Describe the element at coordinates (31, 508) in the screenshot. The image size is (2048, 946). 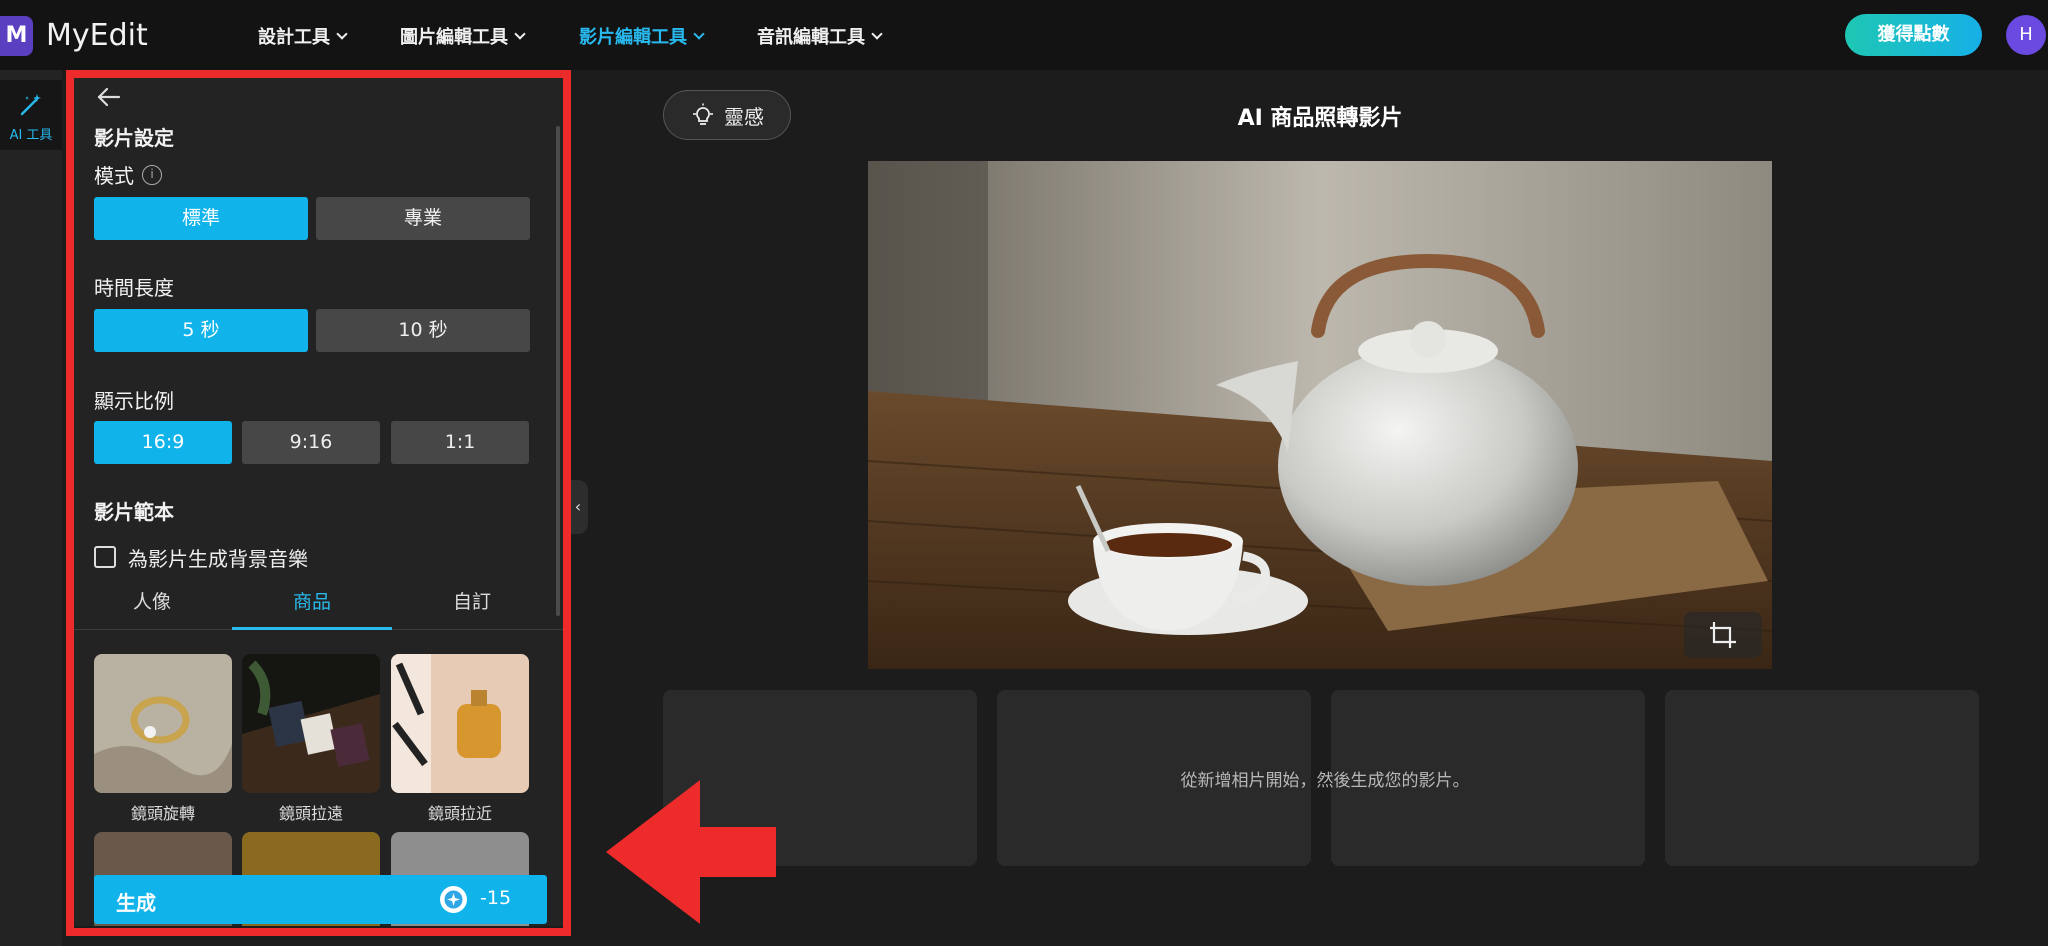
I see `tool-rail: AI 工具` at that location.